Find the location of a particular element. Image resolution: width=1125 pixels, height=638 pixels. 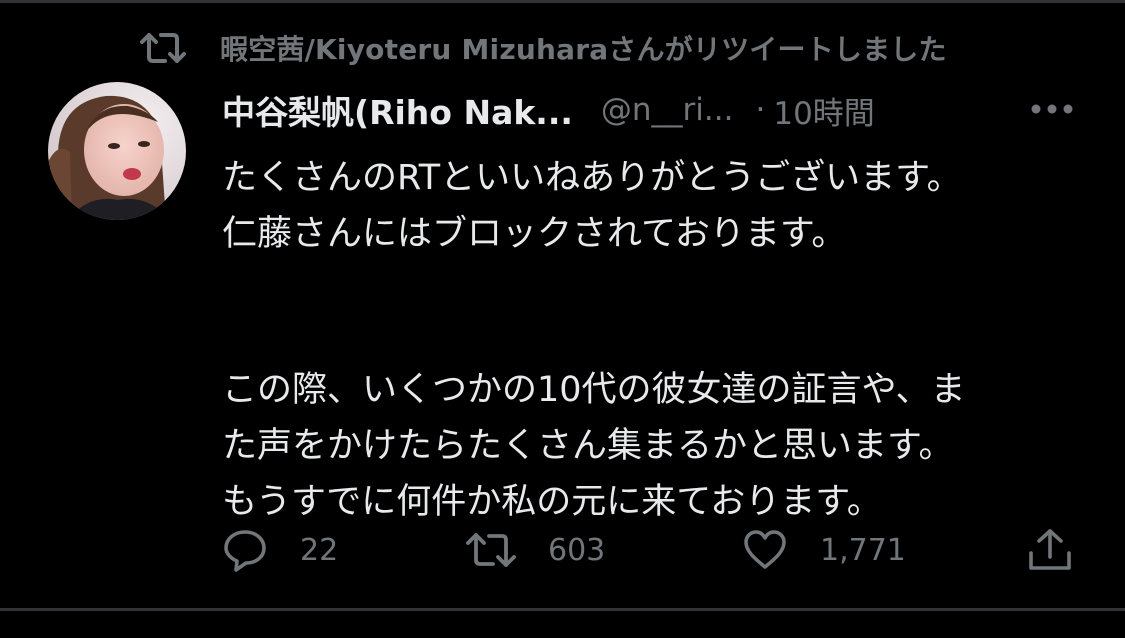

more-horizontal-icon is located at coordinates (1052, 109).